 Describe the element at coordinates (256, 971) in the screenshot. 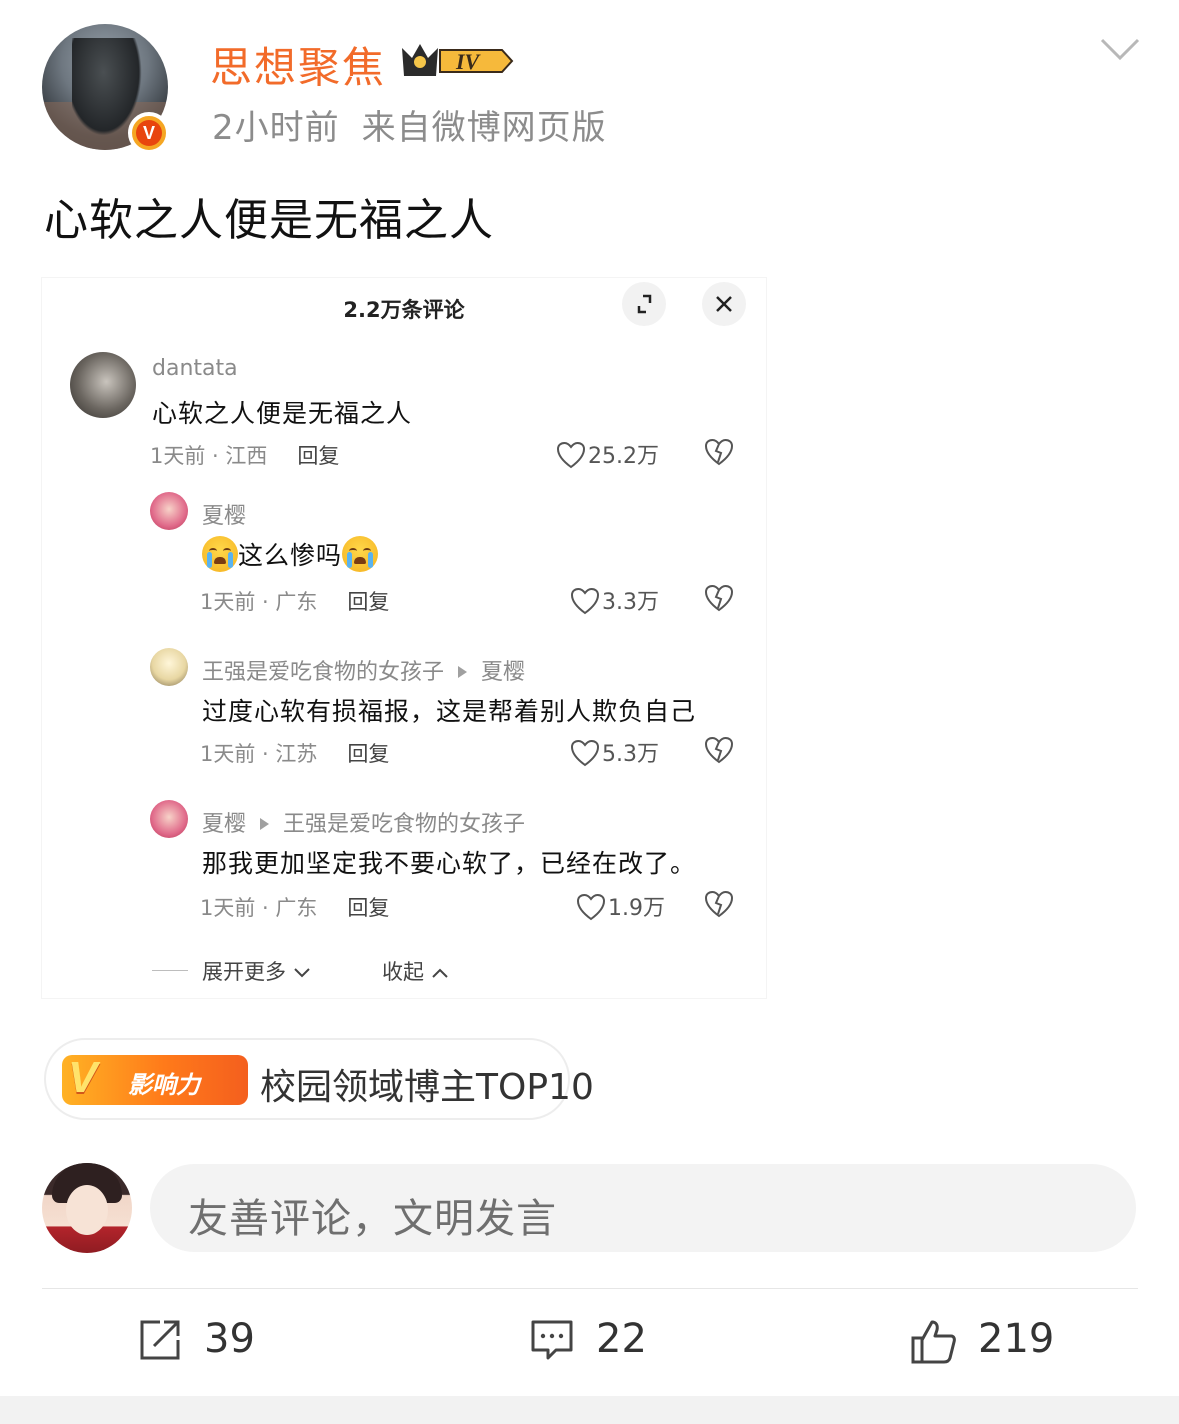

I see `expand-more-button: 展开更多` at that location.